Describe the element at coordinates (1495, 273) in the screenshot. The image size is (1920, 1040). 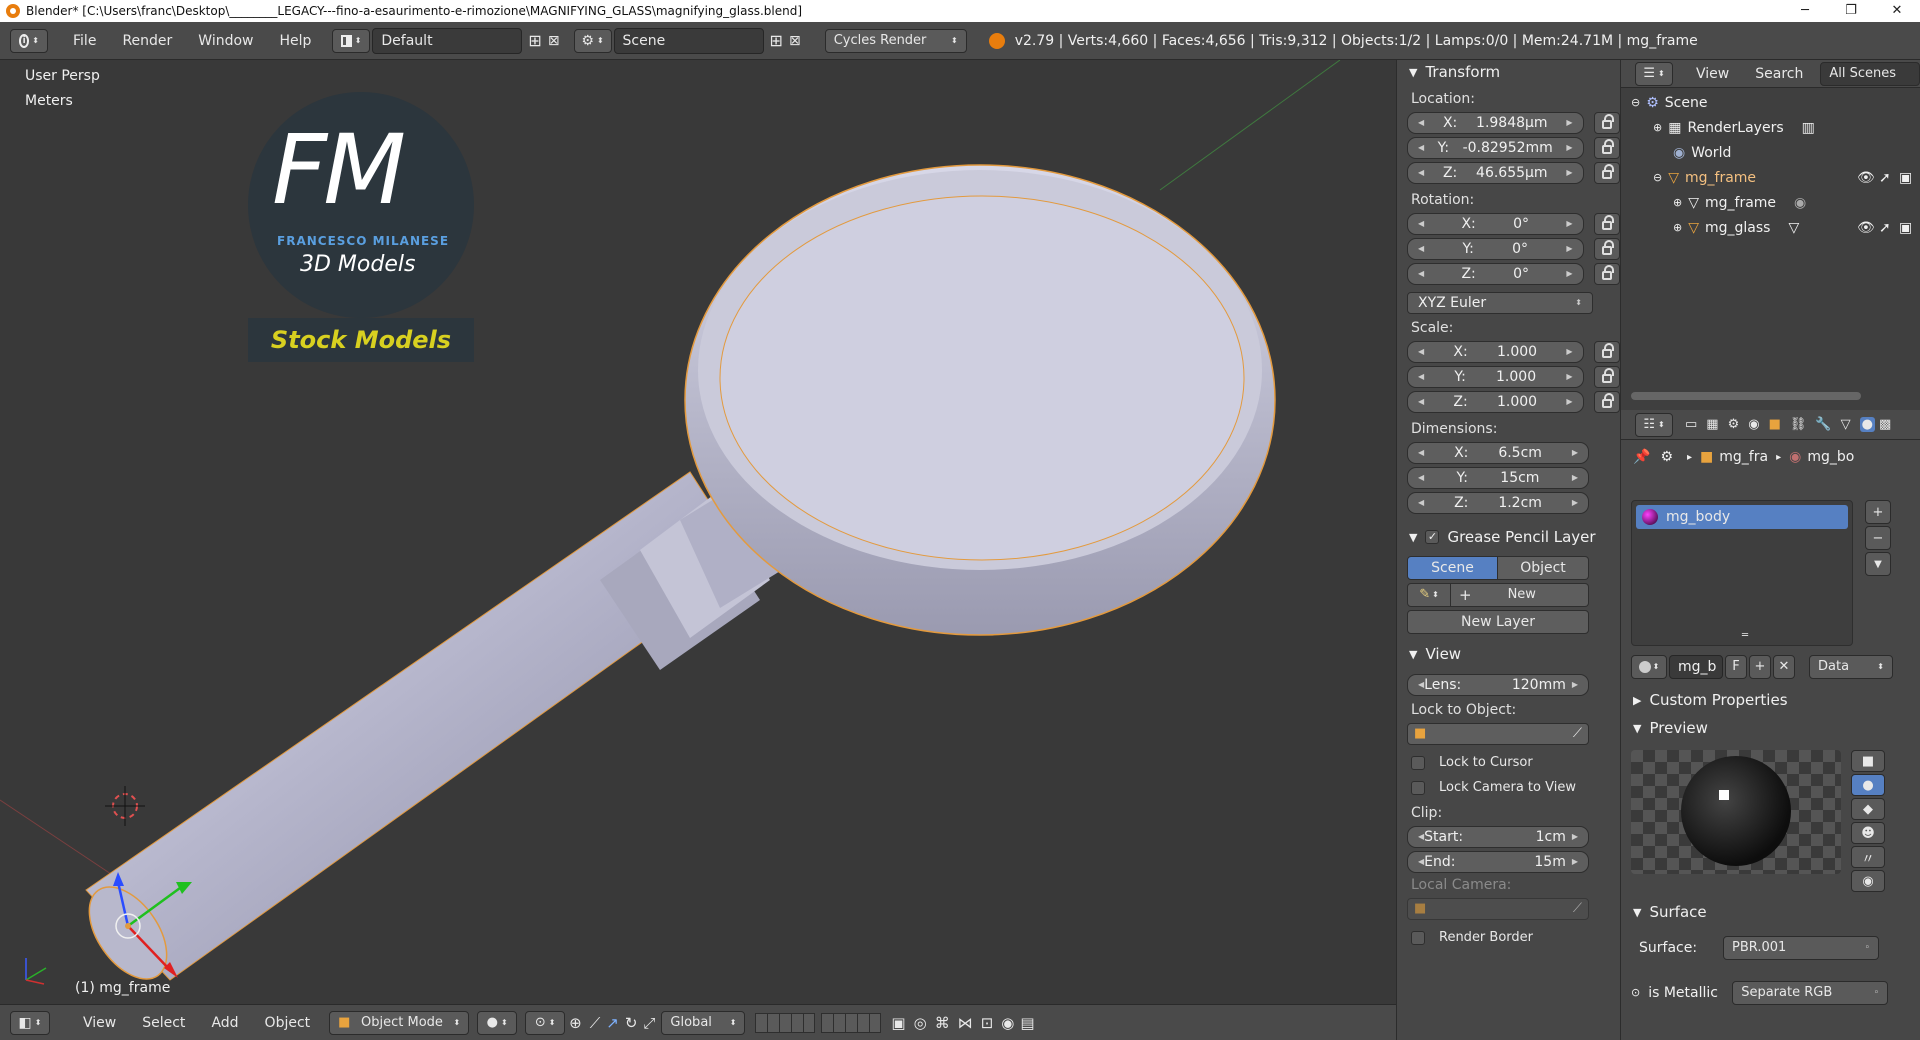
I see `rotation-z-field: ◀ Z: 0° ▶` at that location.